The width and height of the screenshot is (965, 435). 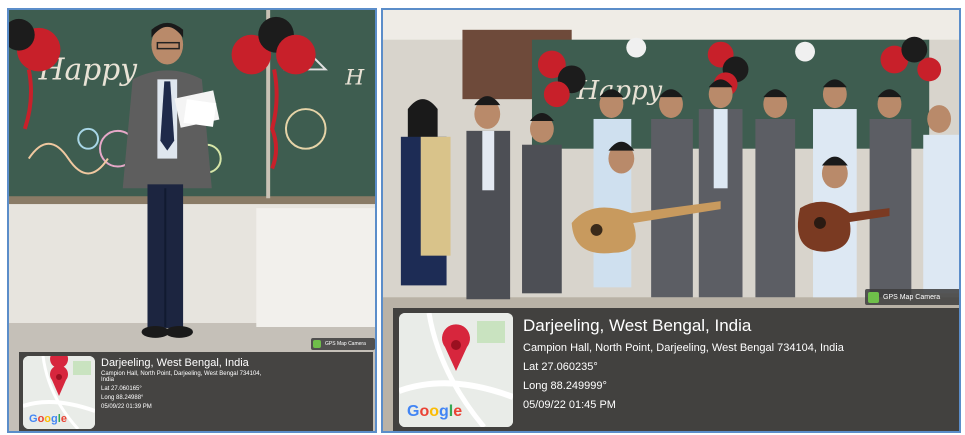 What do you see at coordinates (354, 77) in the screenshot?
I see `svg-text: H` at bounding box center [354, 77].